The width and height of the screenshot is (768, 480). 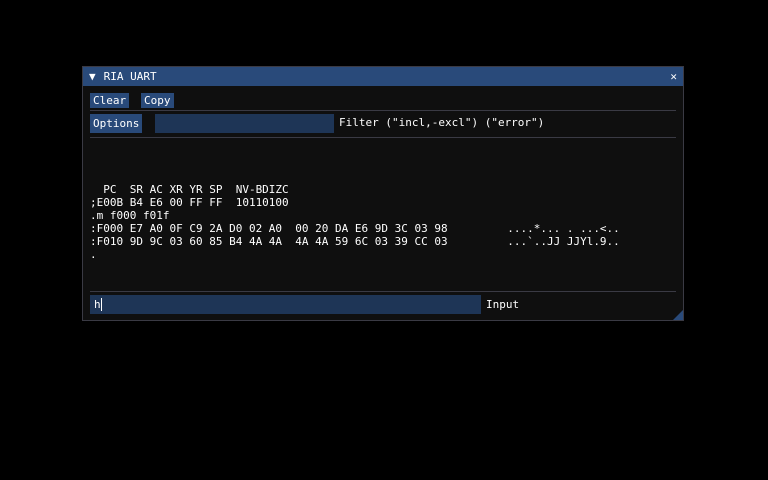 I want to click on log-line: ., so click(x=93, y=254).